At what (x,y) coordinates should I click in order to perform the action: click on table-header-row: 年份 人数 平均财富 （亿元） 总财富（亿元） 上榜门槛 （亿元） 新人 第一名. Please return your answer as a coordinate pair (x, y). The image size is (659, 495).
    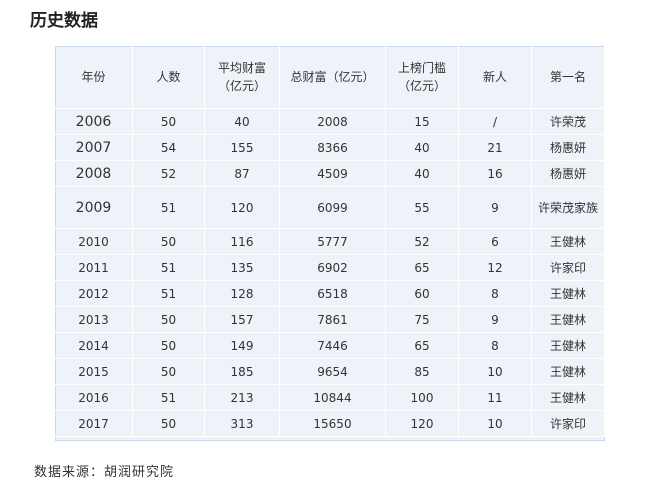
    Looking at the image, I should click on (330, 77).